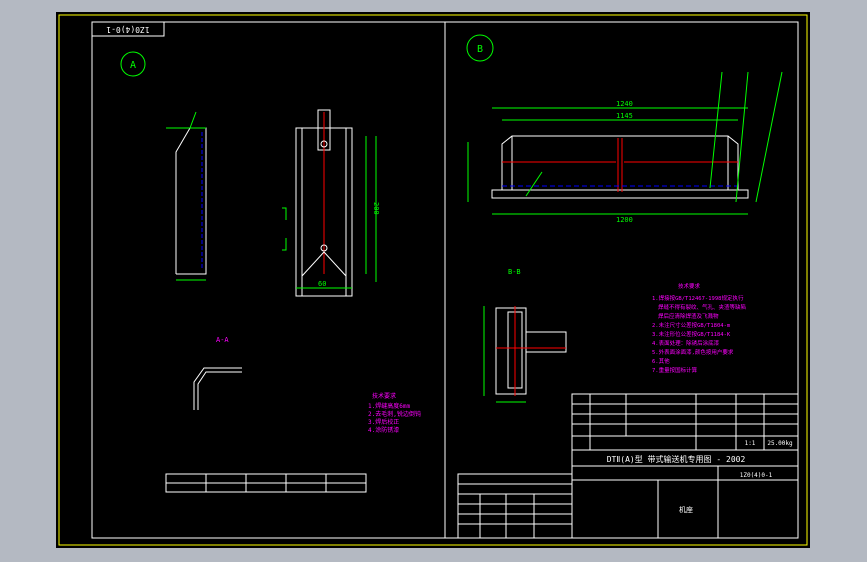 This screenshot has width=867, height=562. Describe the element at coordinates (383, 422) in the screenshot. I see `svg-text: 3.焊后校正` at that location.